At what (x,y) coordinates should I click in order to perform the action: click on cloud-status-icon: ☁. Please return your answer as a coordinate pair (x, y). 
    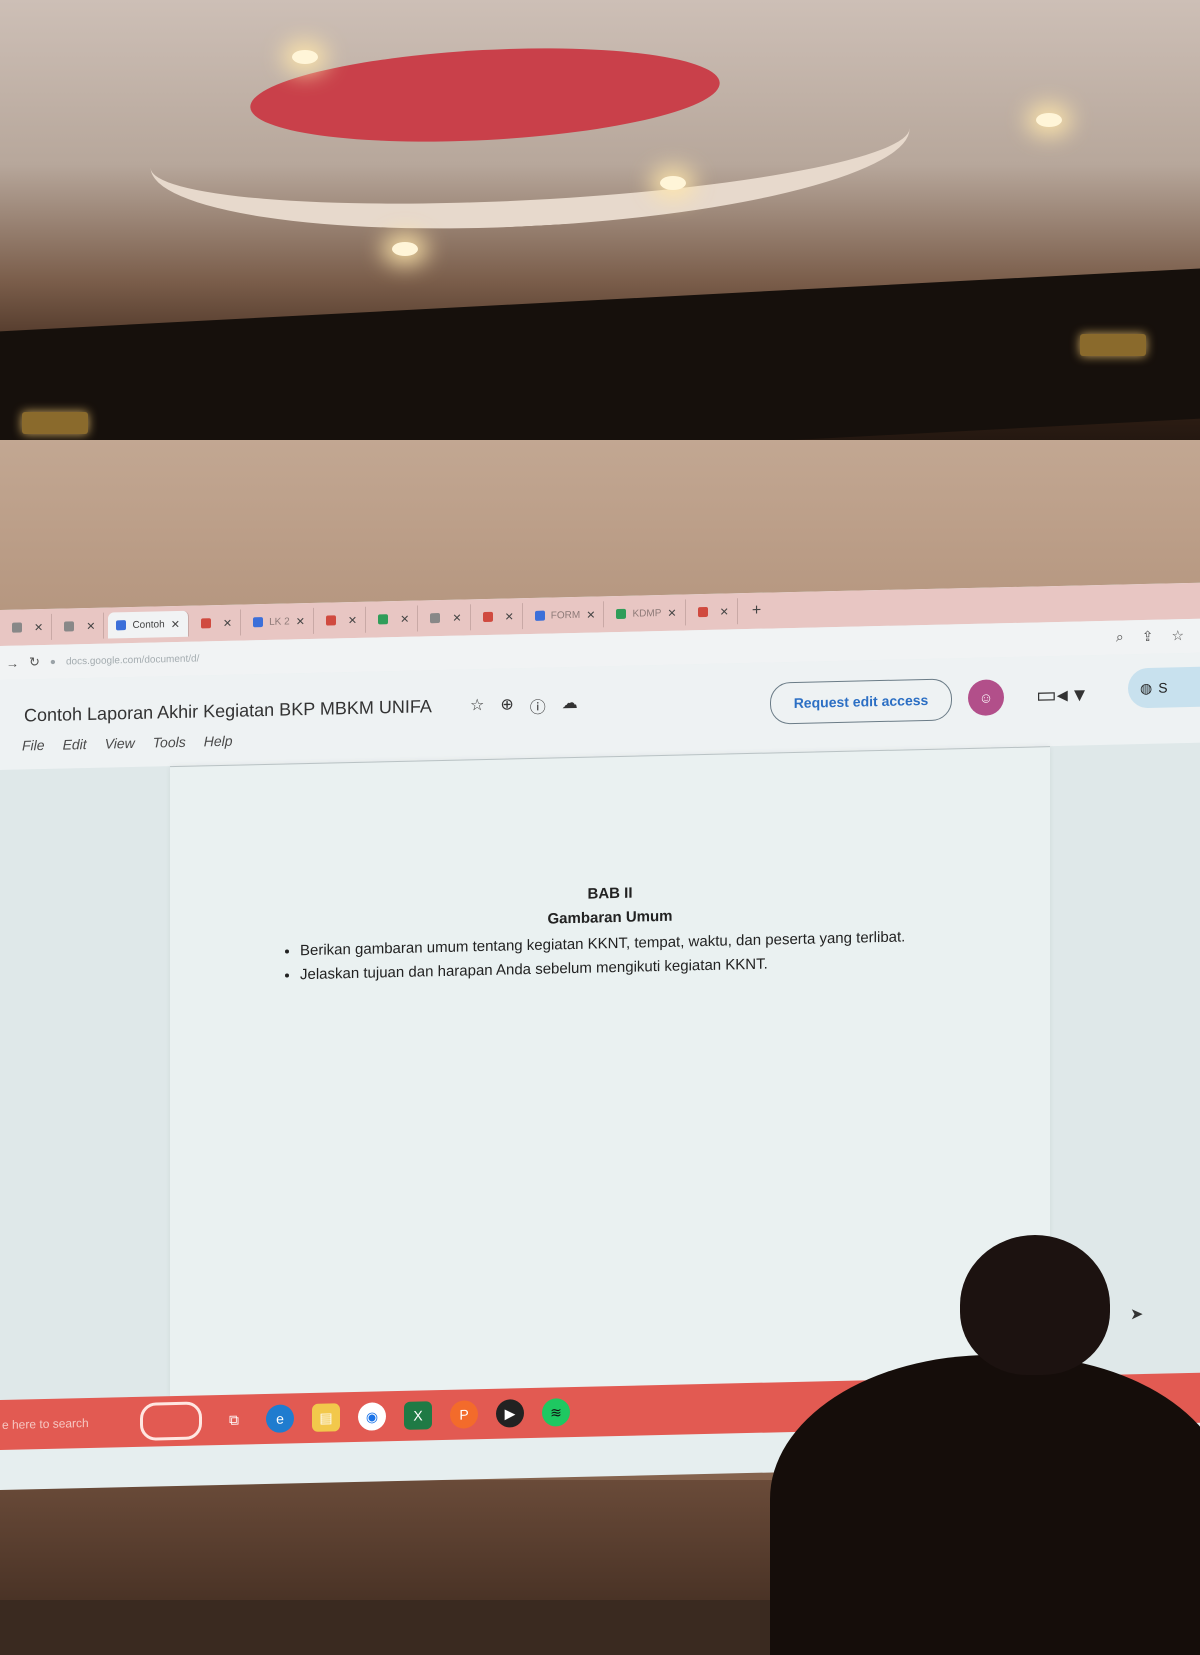
    Looking at the image, I should click on (570, 705).